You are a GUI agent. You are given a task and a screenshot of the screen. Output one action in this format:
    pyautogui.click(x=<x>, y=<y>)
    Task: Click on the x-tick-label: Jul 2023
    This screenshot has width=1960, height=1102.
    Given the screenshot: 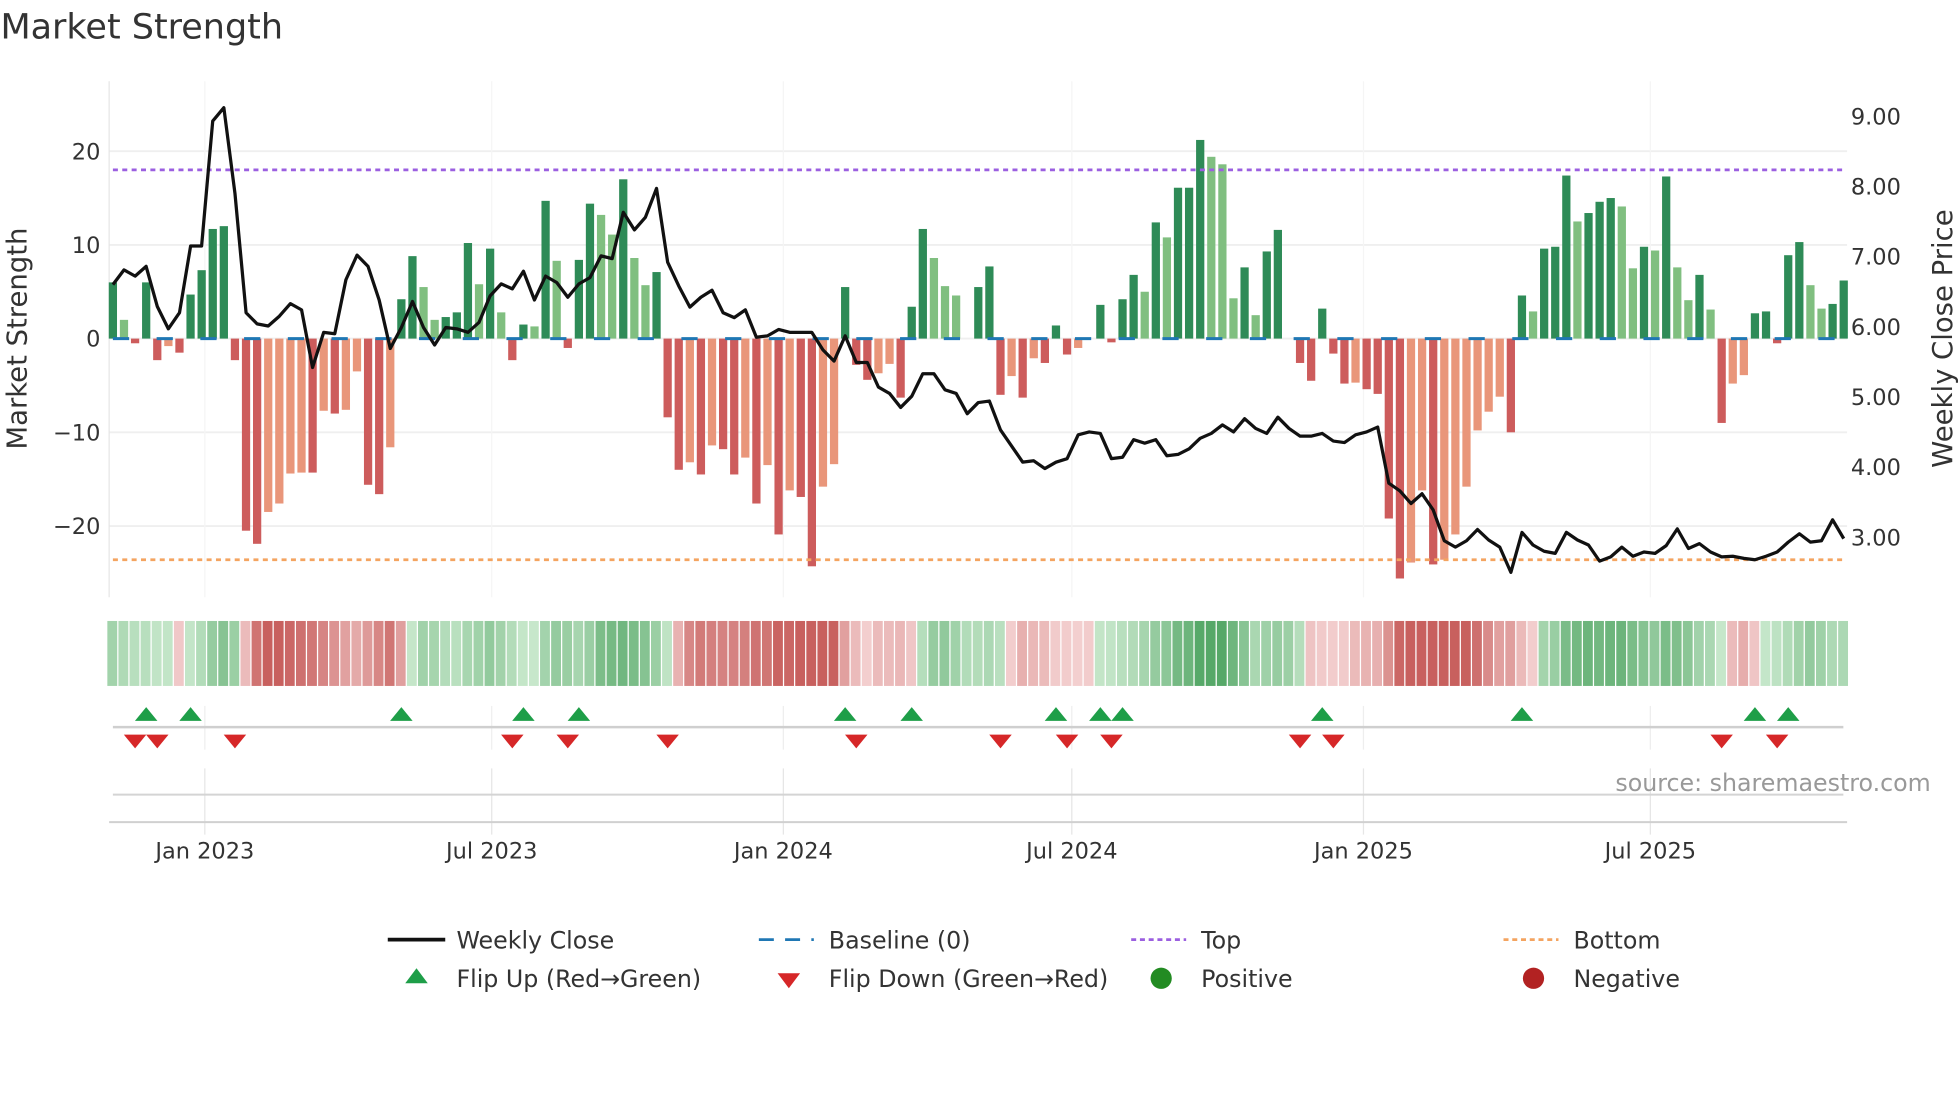 What is the action you would take?
    pyautogui.click(x=490, y=851)
    